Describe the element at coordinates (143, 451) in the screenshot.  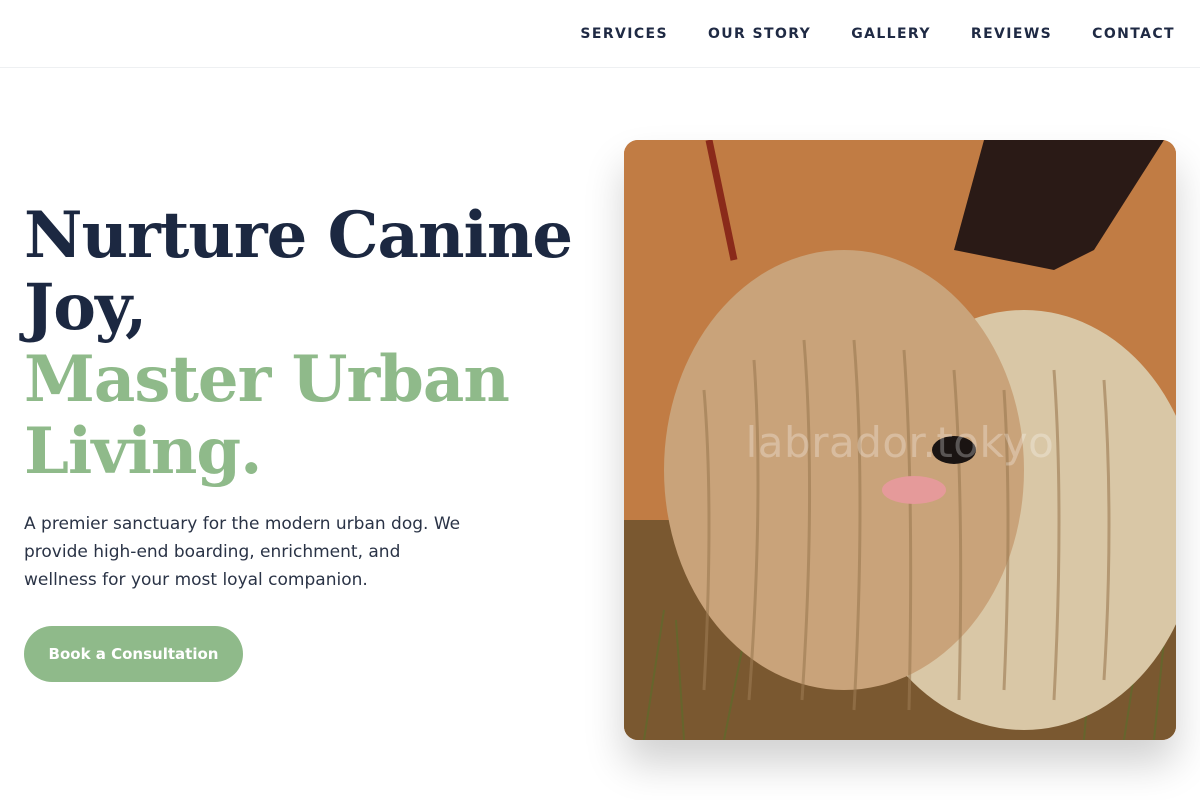
I see `hero-title-line-4: Living.` at that location.